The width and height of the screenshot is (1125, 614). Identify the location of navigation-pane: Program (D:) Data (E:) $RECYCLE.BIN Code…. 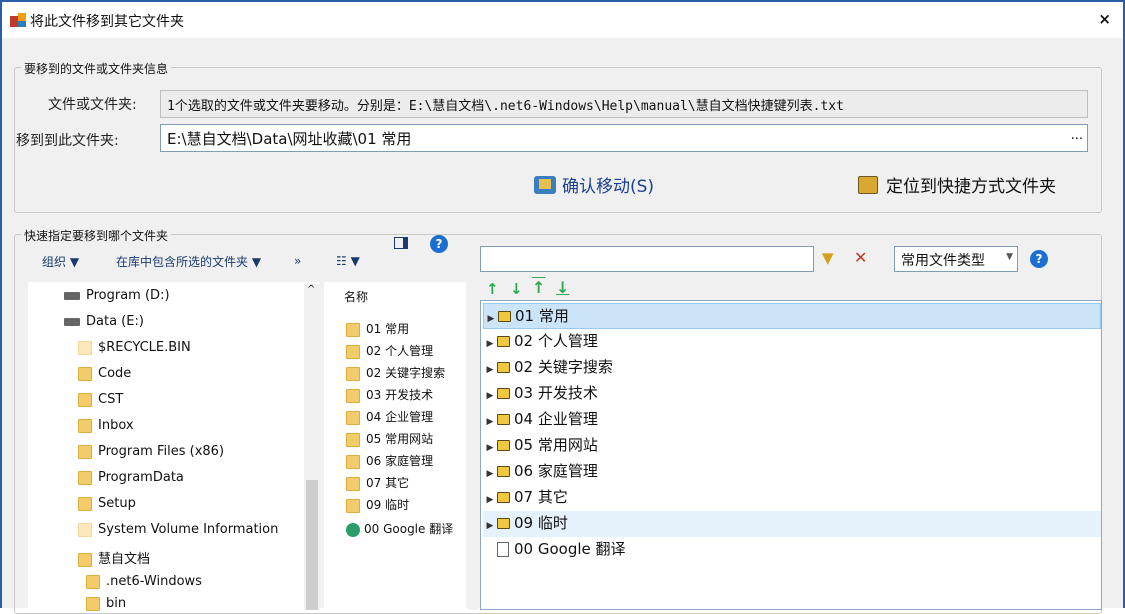
(174, 446).